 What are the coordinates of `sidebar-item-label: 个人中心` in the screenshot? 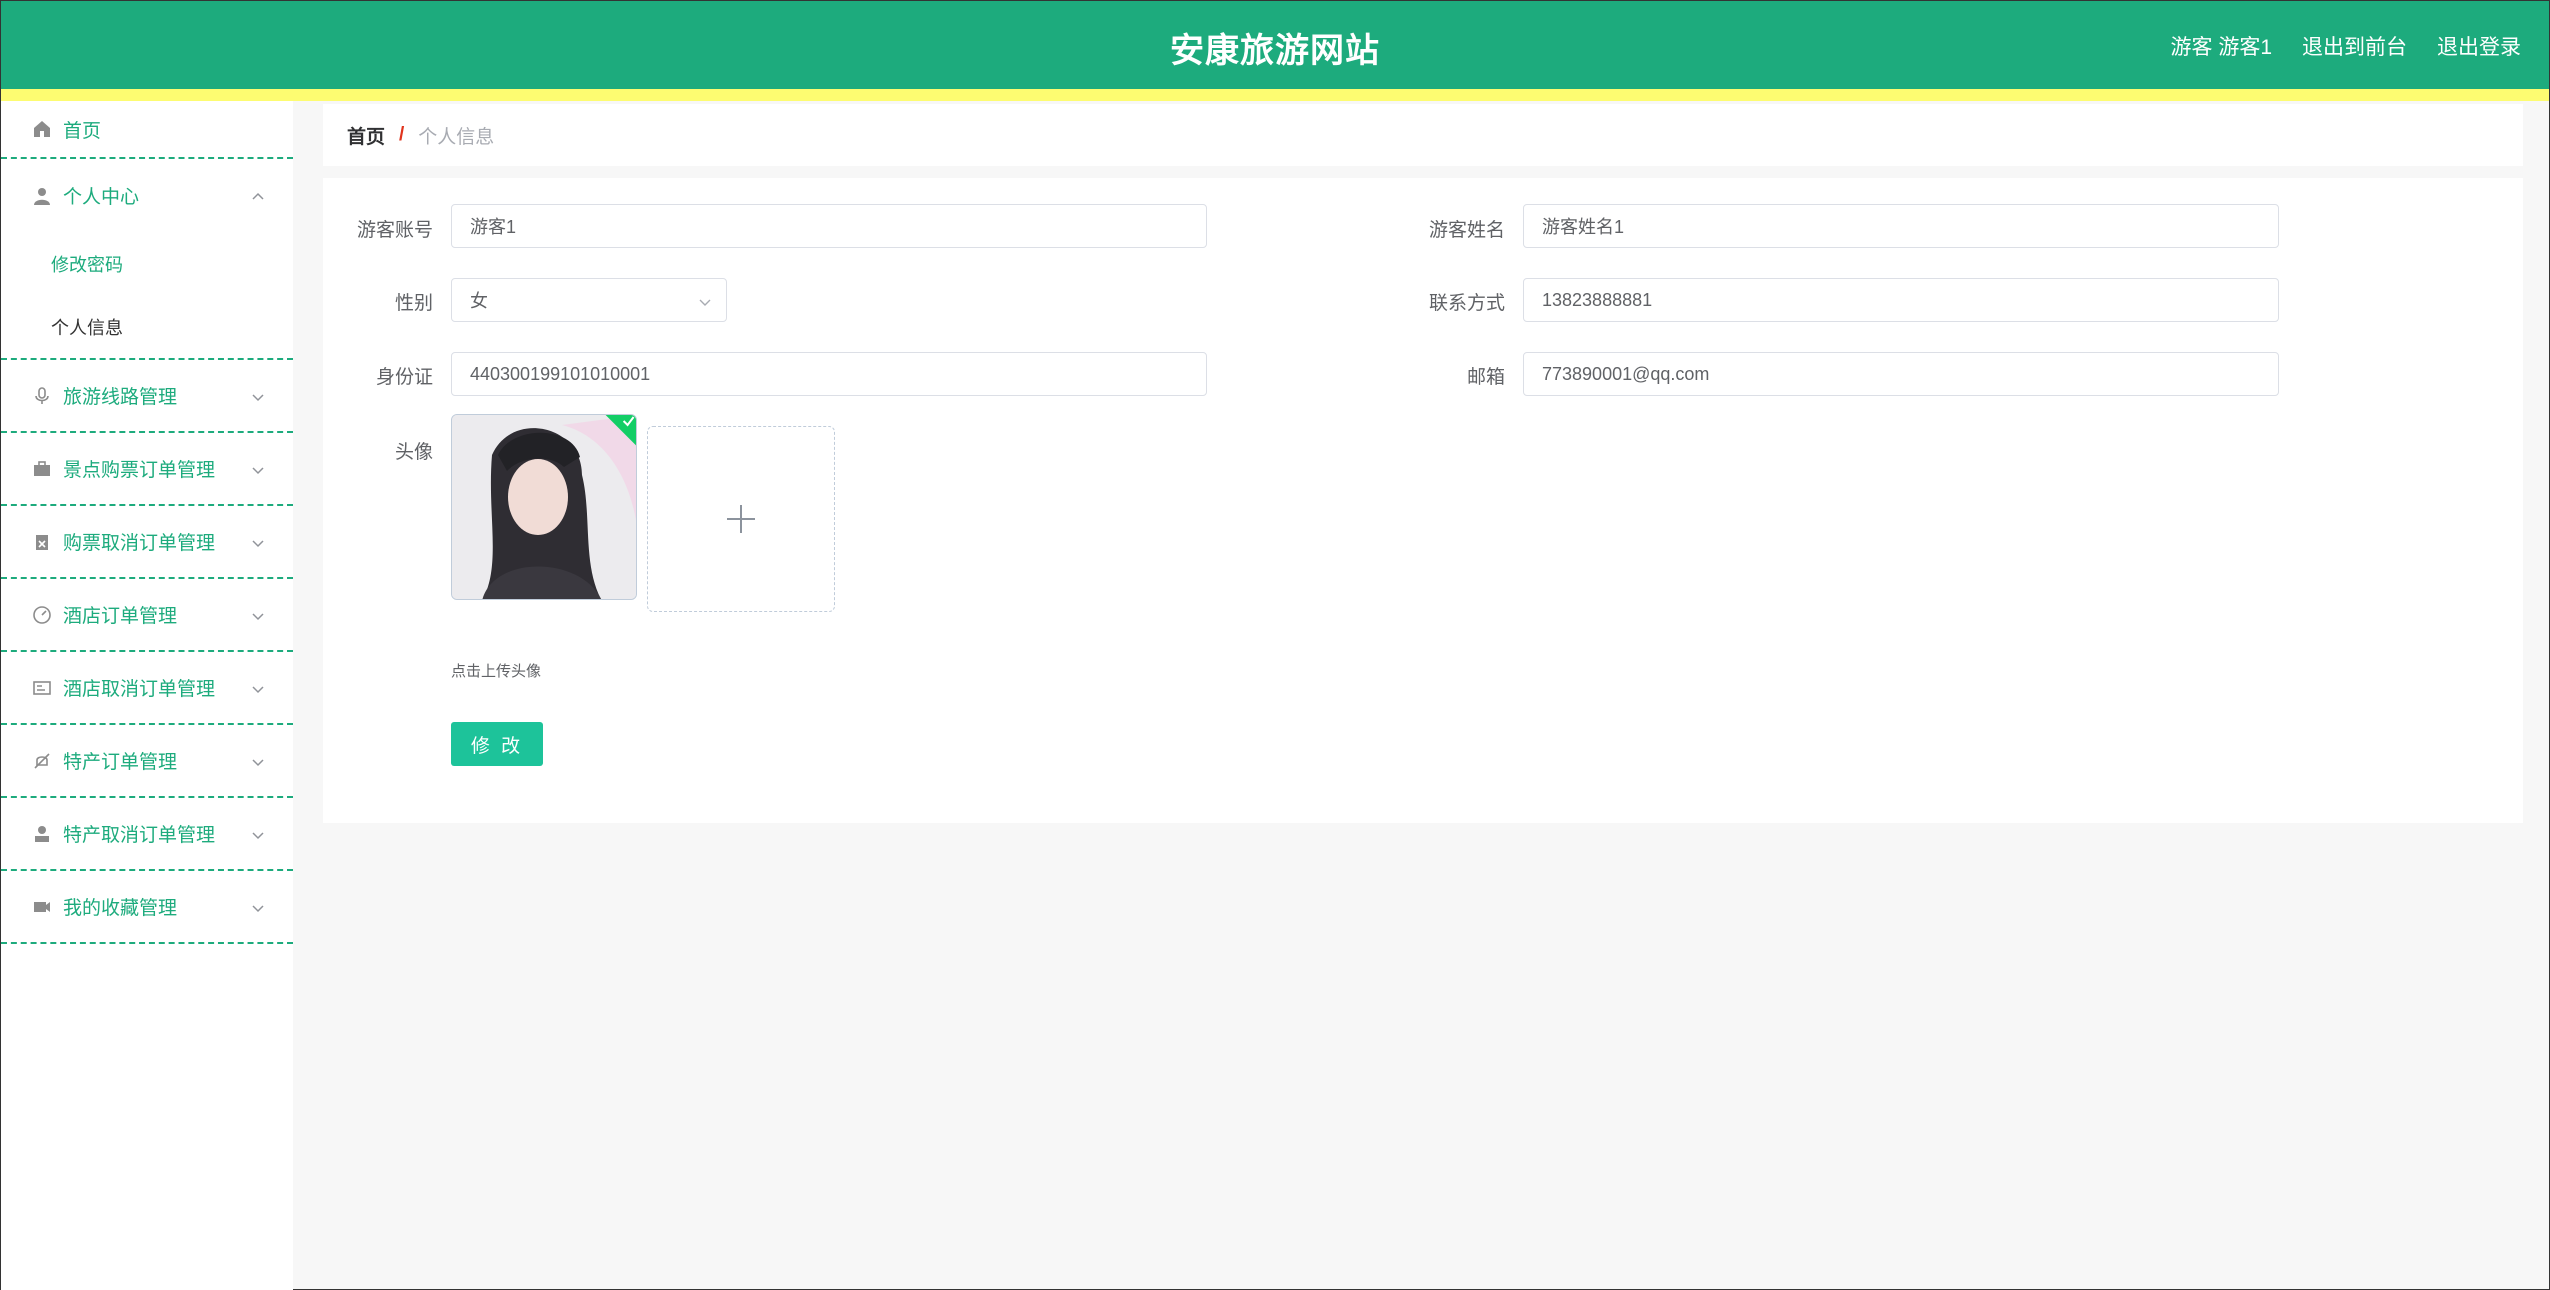 It's located at (101, 197).